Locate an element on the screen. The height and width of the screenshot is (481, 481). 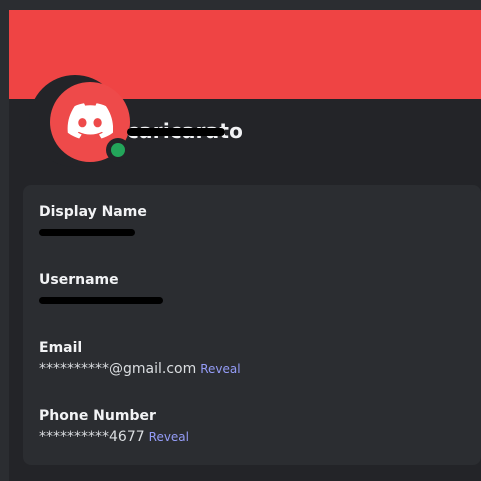
phone-value: **********4677 Reveal is located at coordinates (254, 437).